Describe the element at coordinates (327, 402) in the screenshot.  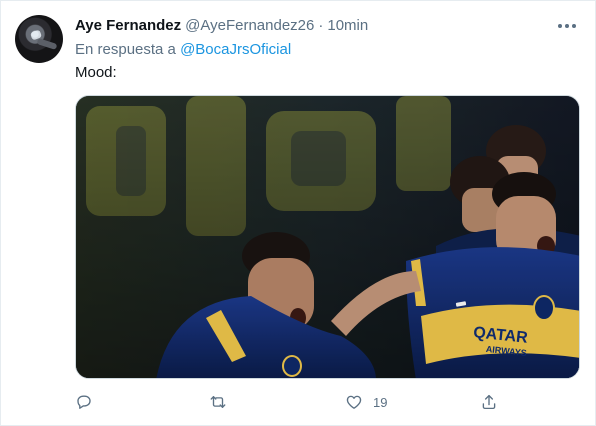
I see `tweet-actions: 19` at that location.